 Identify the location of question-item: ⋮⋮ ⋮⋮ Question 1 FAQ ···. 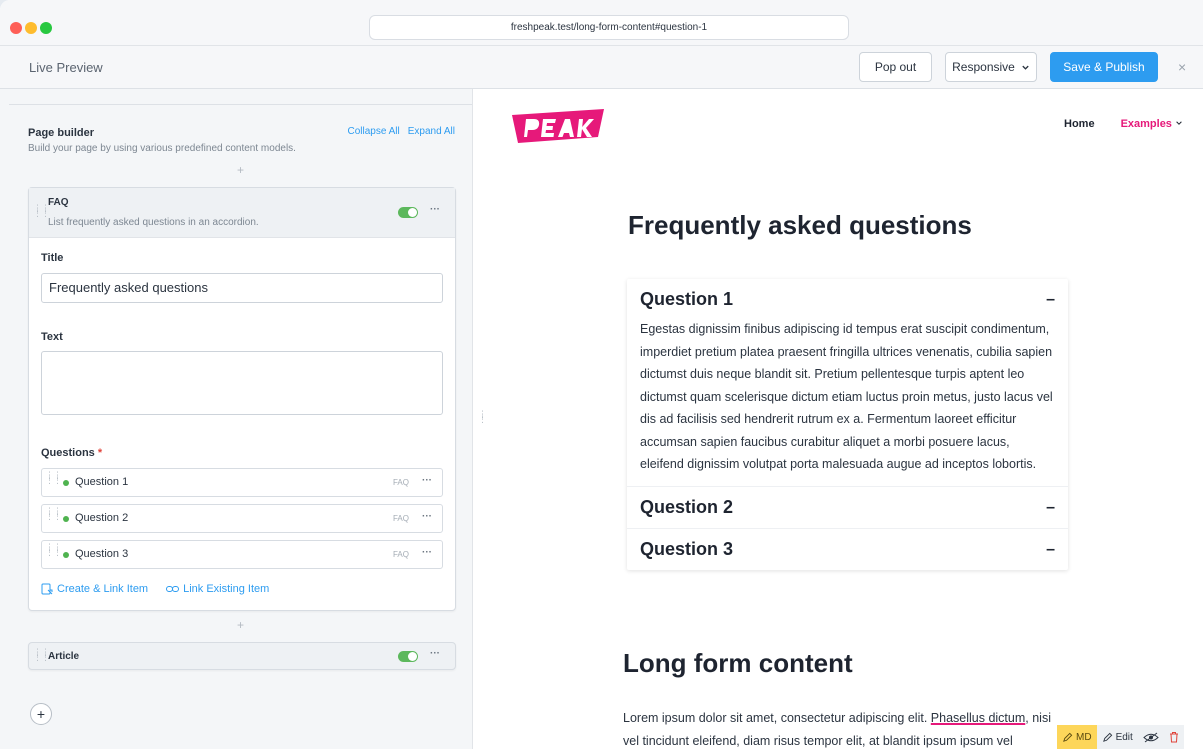
(242, 482).